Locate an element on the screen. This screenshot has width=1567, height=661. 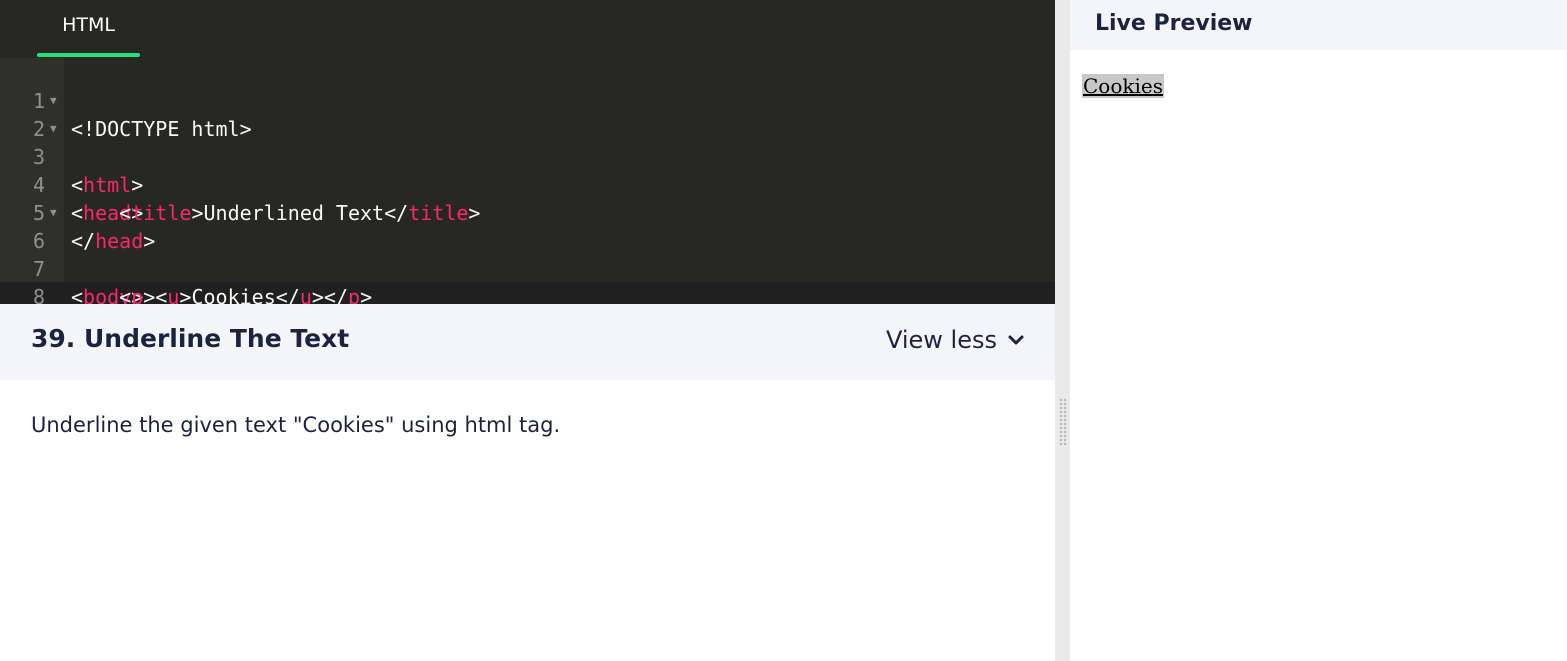
question-title: 39. Underline The Text is located at coordinates (190, 338).